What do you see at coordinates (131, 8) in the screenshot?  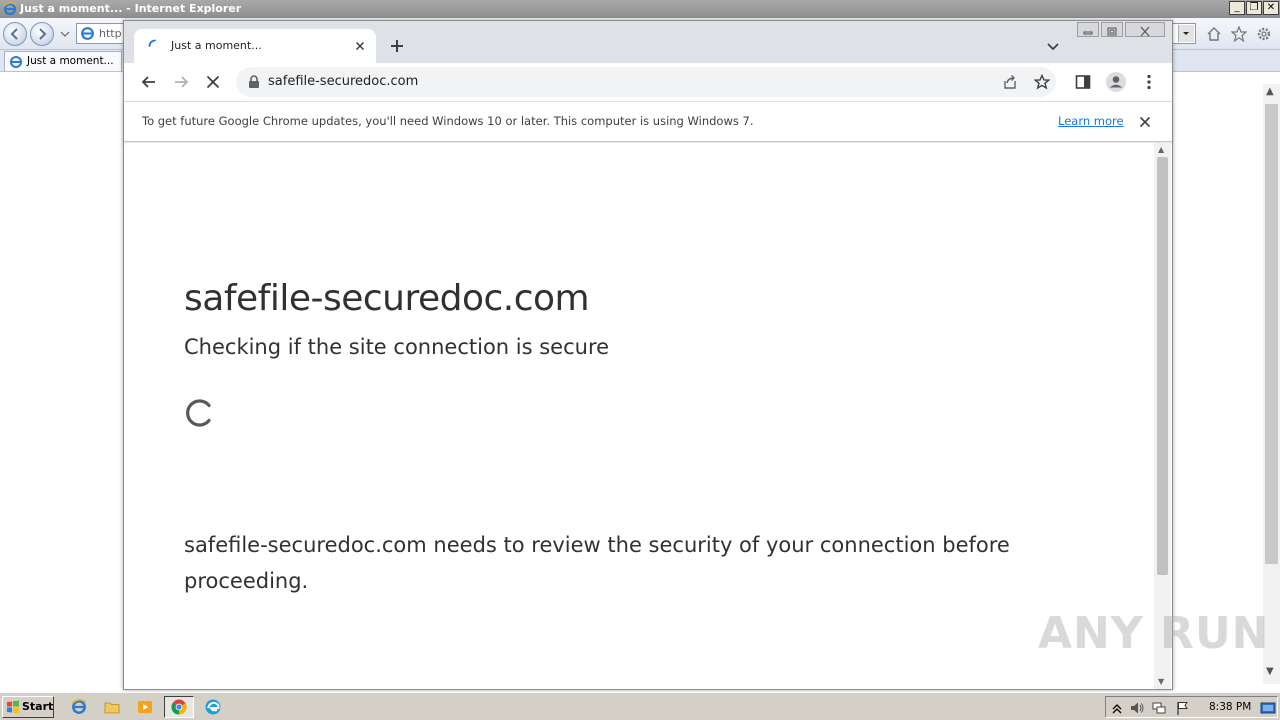 I see `ie-window-title: Just a moment... - Internet Explorer` at bounding box center [131, 8].